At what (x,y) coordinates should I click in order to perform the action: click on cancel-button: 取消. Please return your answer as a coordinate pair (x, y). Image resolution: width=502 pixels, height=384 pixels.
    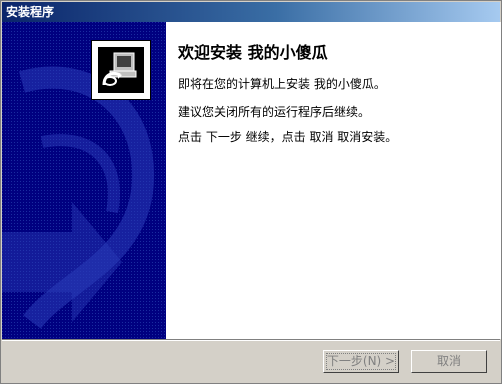
    Looking at the image, I should click on (449, 361).